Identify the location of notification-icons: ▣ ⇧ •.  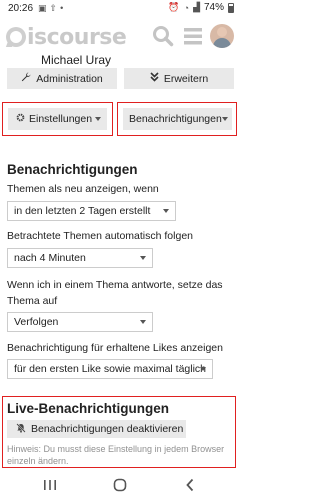
(50, 8).